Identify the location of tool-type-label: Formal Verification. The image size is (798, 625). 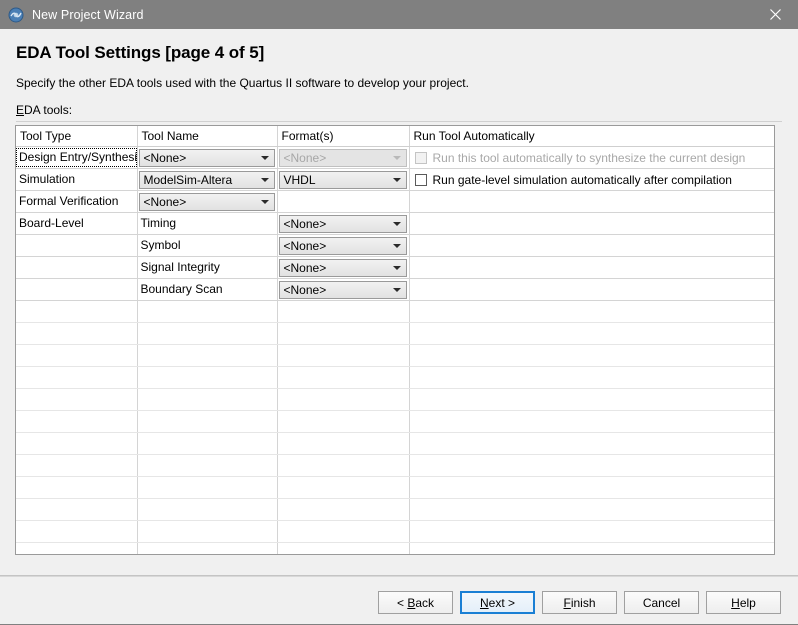
(69, 201).